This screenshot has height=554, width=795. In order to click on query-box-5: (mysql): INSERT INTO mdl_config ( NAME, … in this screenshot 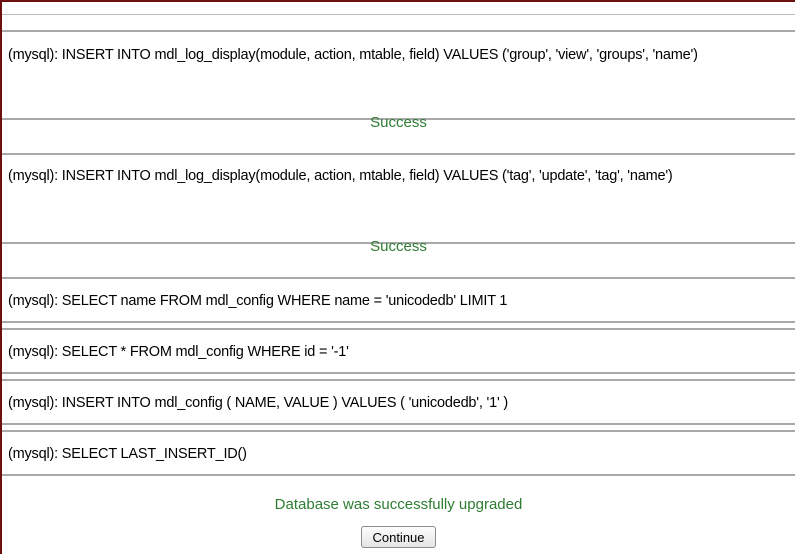, I will do `click(398, 402)`.